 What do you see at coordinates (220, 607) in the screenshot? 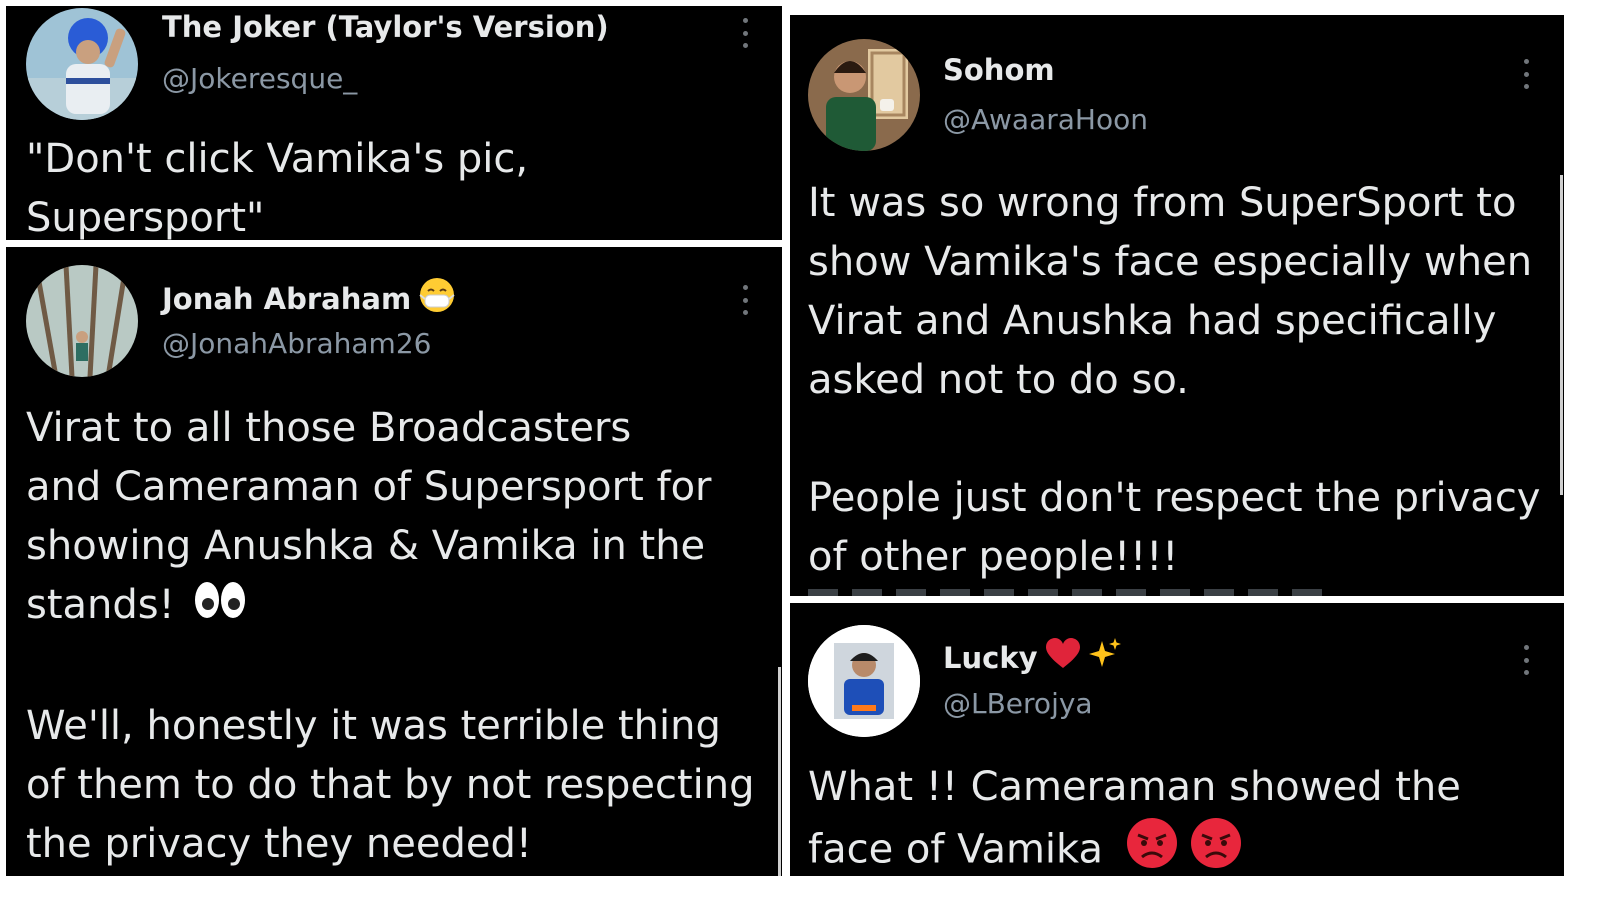
I see `eyes-icon` at bounding box center [220, 607].